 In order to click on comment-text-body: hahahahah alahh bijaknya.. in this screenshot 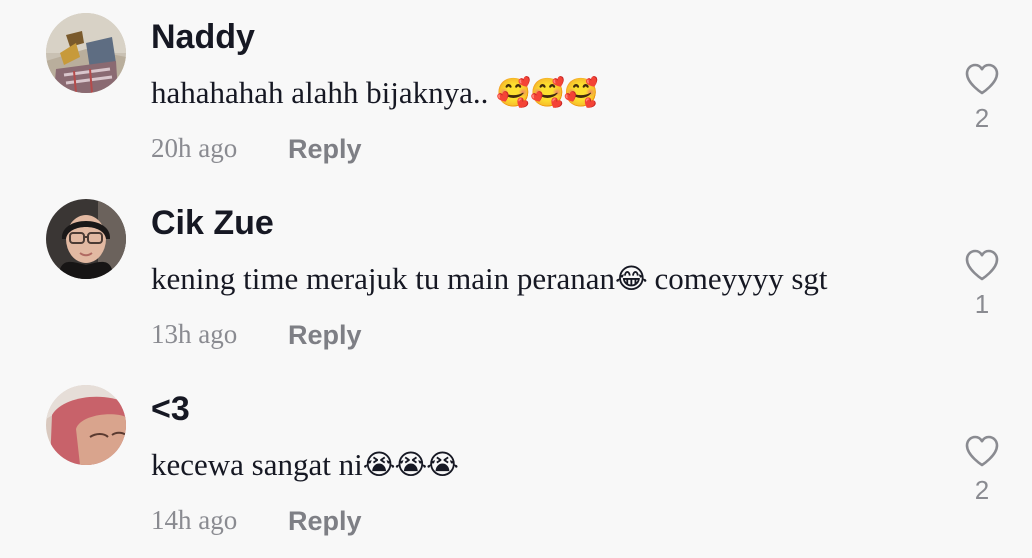, I will do `click(324, 92)`.